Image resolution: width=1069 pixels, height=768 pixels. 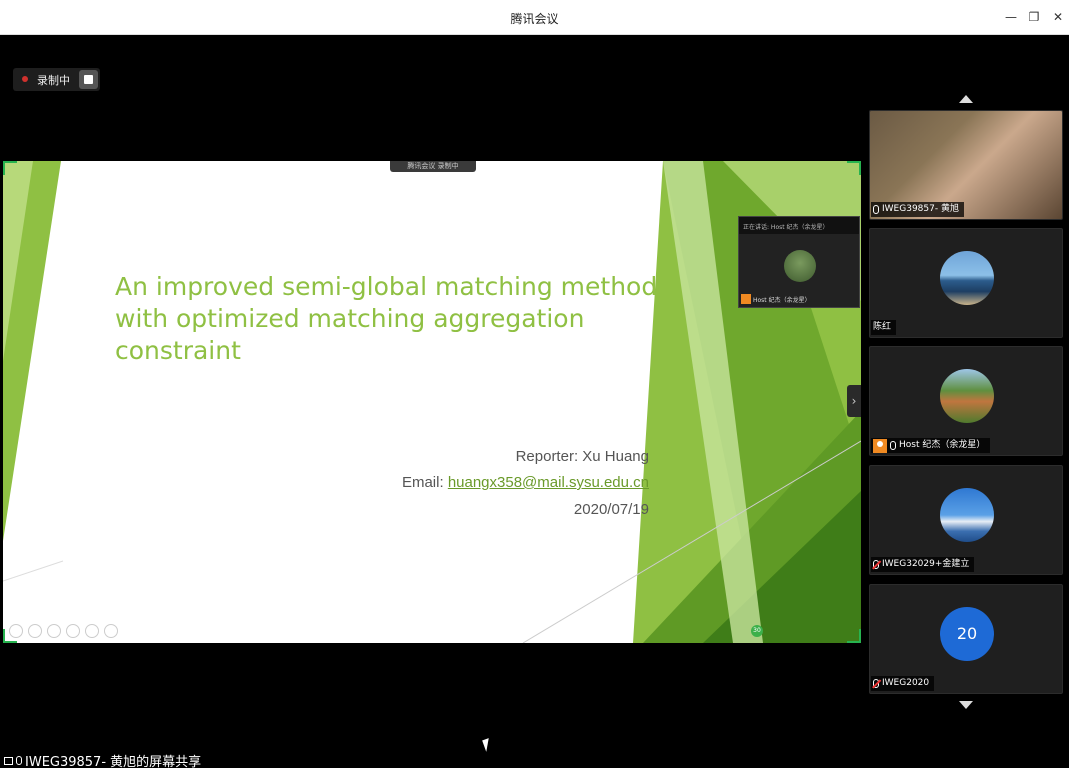 I want to click on speaking-indicator: 正在讲话: Host 纪杰（余龙星）, so click(x=799, y=225).